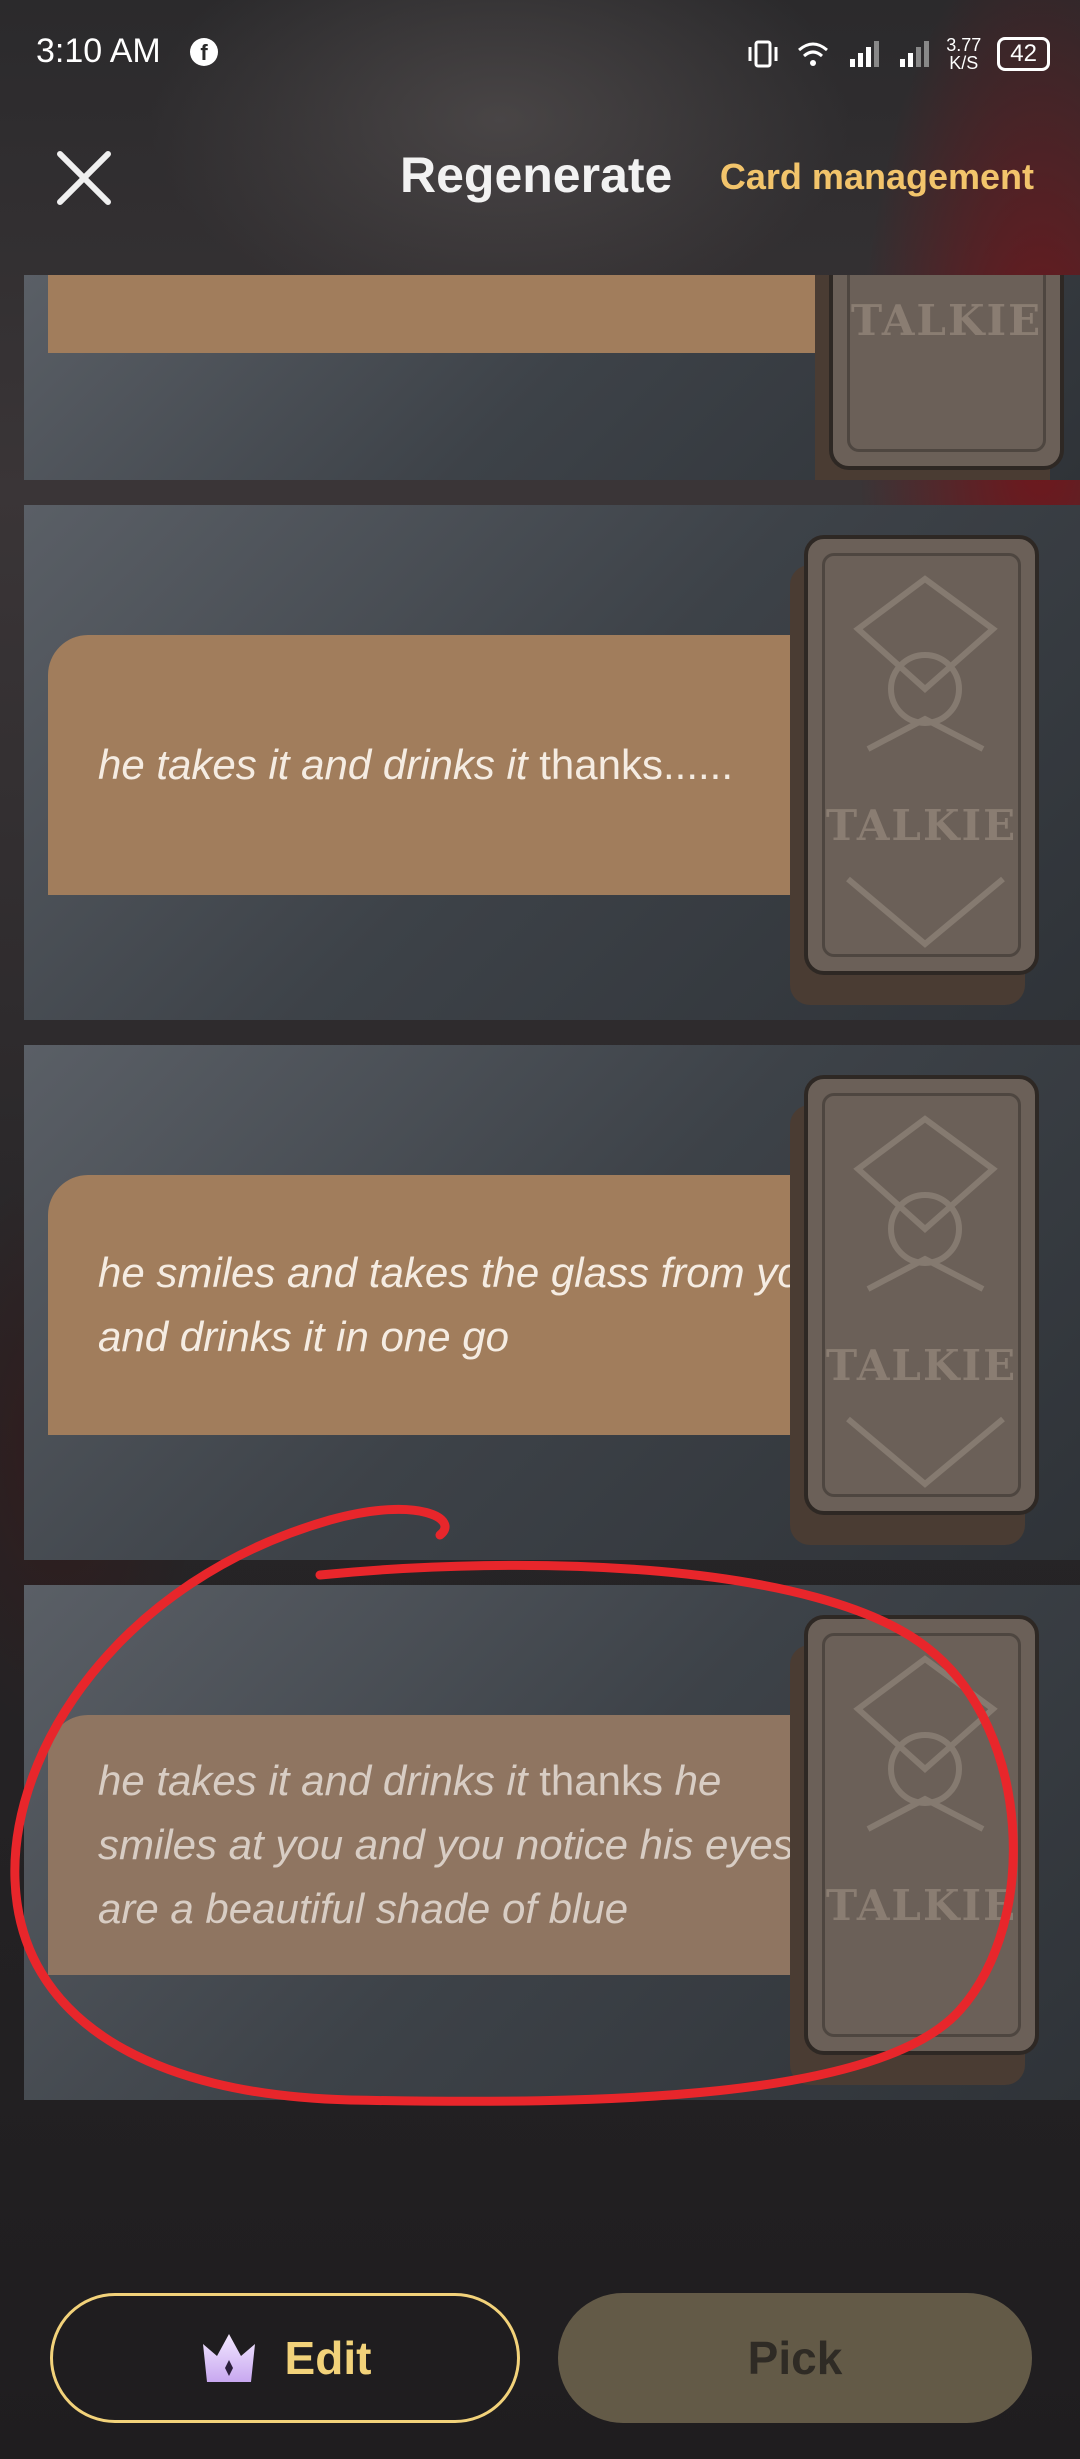 Image resolution: width=1080 pixels, height=2459 pixels. Describe the element at coordinates (204, 52) in the screenshot. I see `facebook-icon: f` at that location.